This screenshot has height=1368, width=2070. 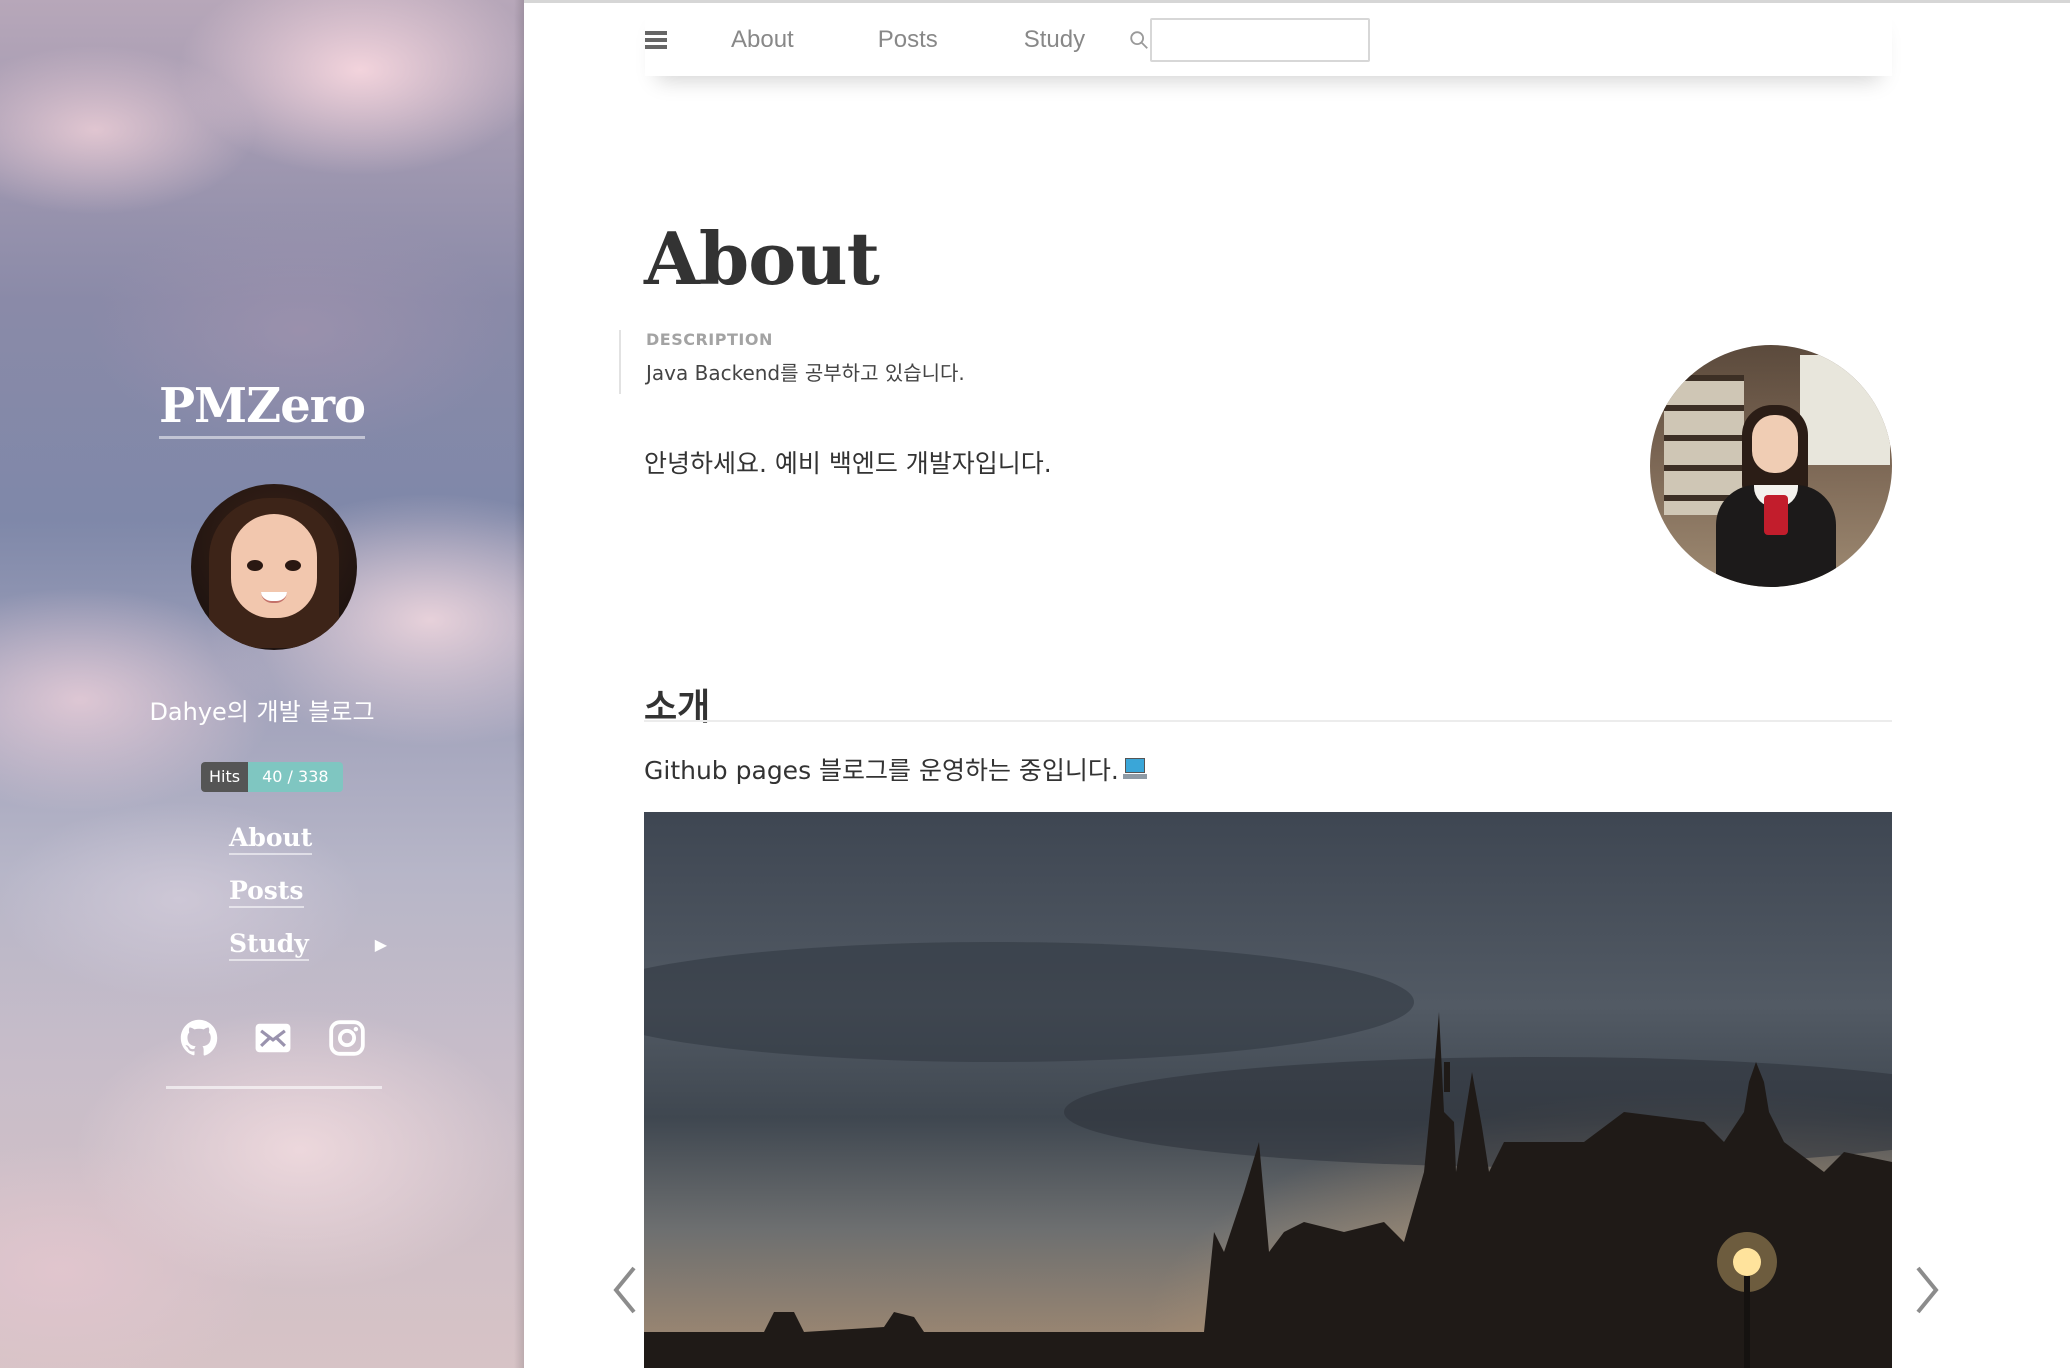 I want to click on instagram-icon, so click(x=347, y=1038).